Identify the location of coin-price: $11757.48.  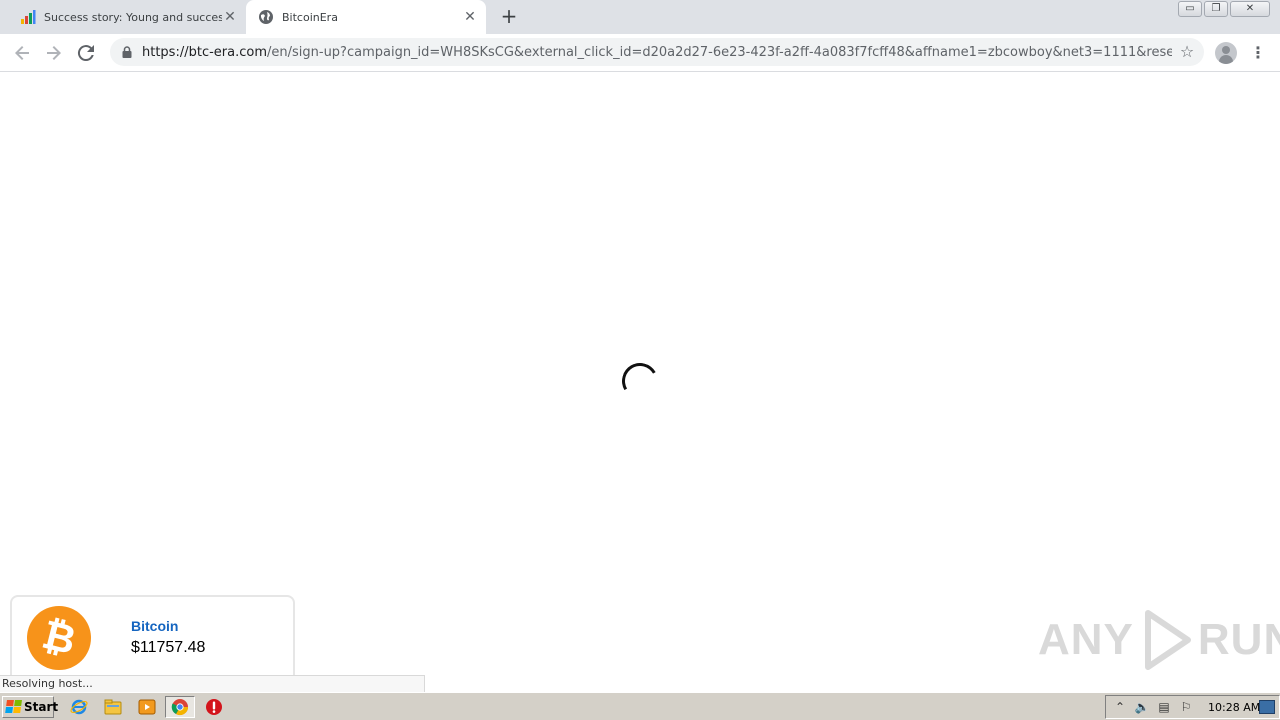
(168, 647).